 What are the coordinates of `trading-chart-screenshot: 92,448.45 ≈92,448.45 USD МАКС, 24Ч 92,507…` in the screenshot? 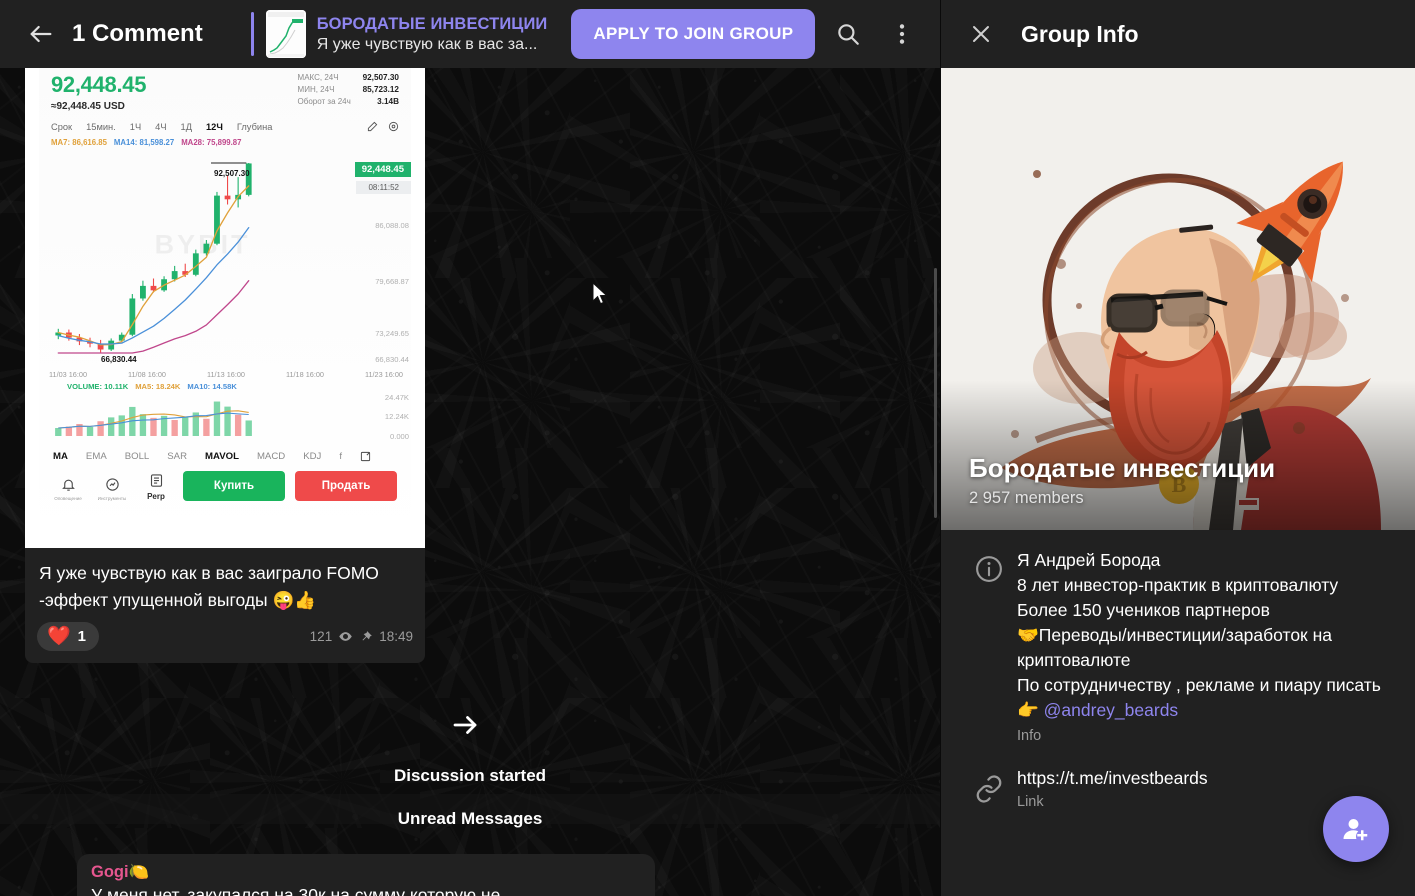 It's located at (225, 308).